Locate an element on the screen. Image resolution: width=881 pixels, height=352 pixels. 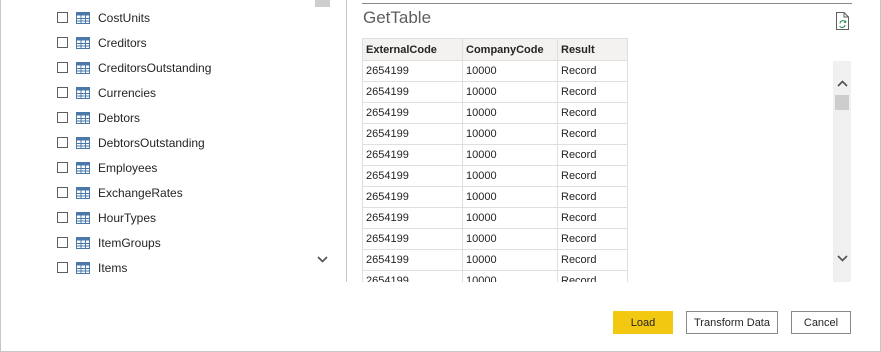
navigator-item: Creditors is located at coordinates (183, 42).